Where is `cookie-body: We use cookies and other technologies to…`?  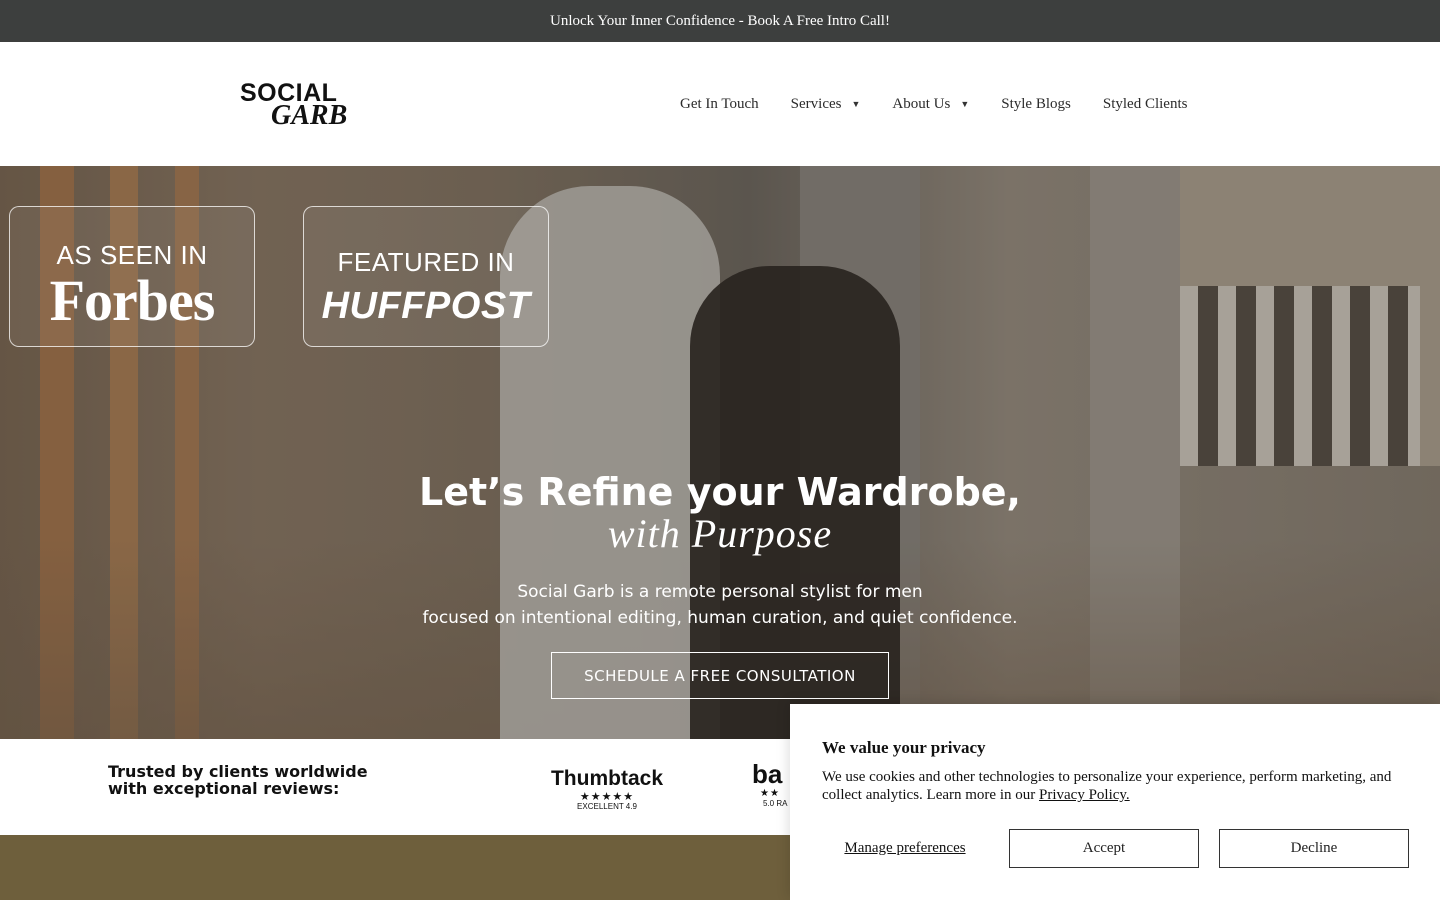 cookie-body: We use cookies and other technologies to… is located at coordinates (1117, 786).